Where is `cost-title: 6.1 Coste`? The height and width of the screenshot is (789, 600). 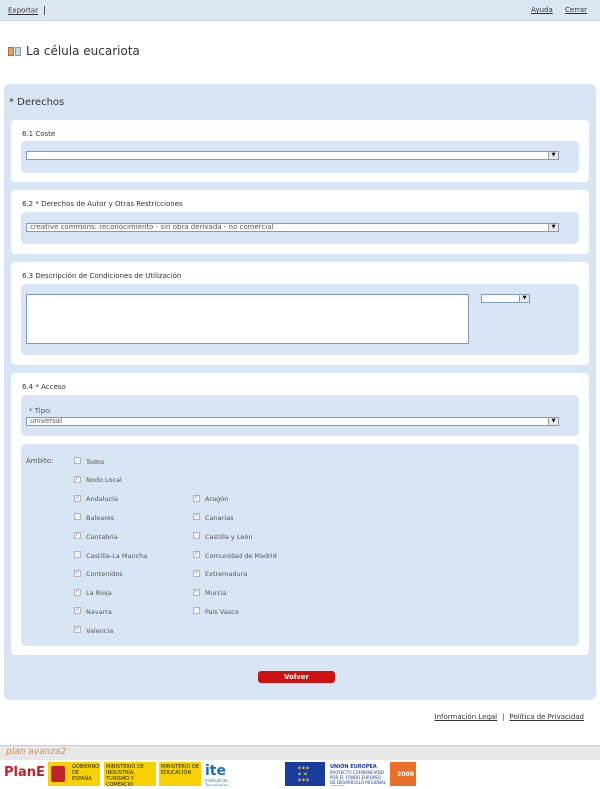
cost-title: 6.1 Coste is located at coordinates (39, 134).